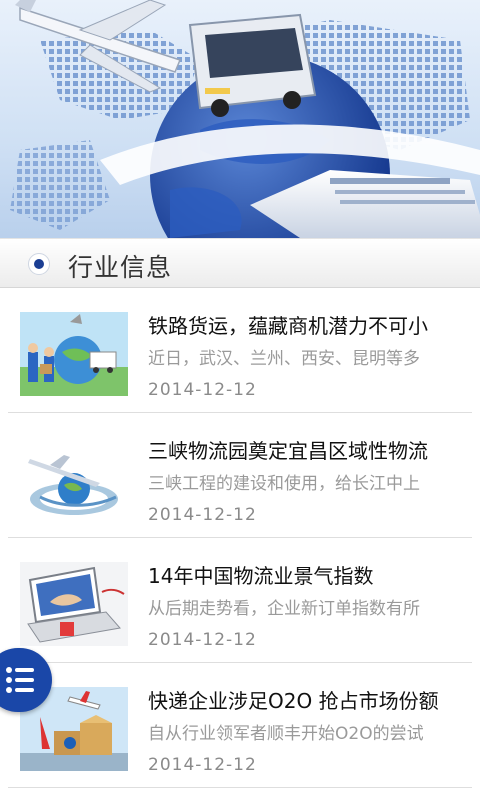 The width and height of the screenshot is (480, 800). What do you see at coordinates (20, 680) in the screenshot?
I see `list-menu-icon` at bounding box center [20, 680].